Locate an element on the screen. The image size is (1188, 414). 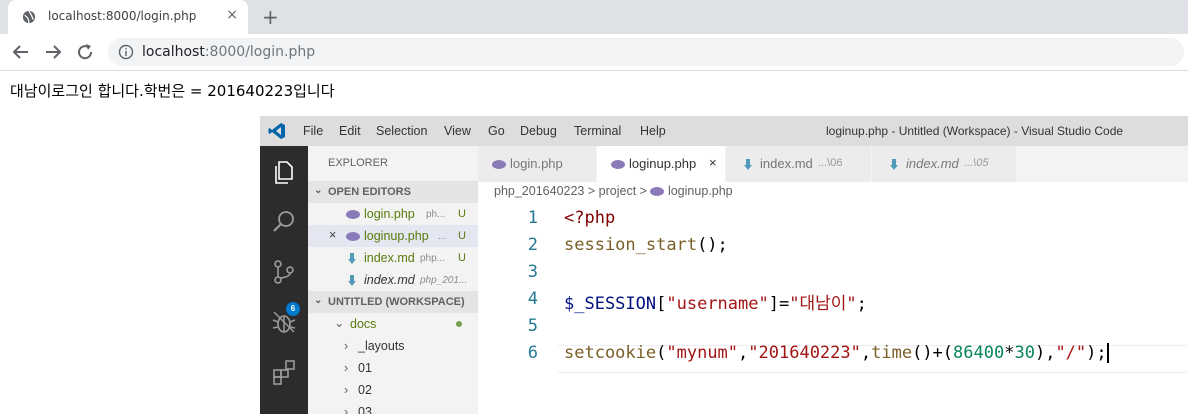
menu-terminal: Terminal is located at coordinates (597, 131).